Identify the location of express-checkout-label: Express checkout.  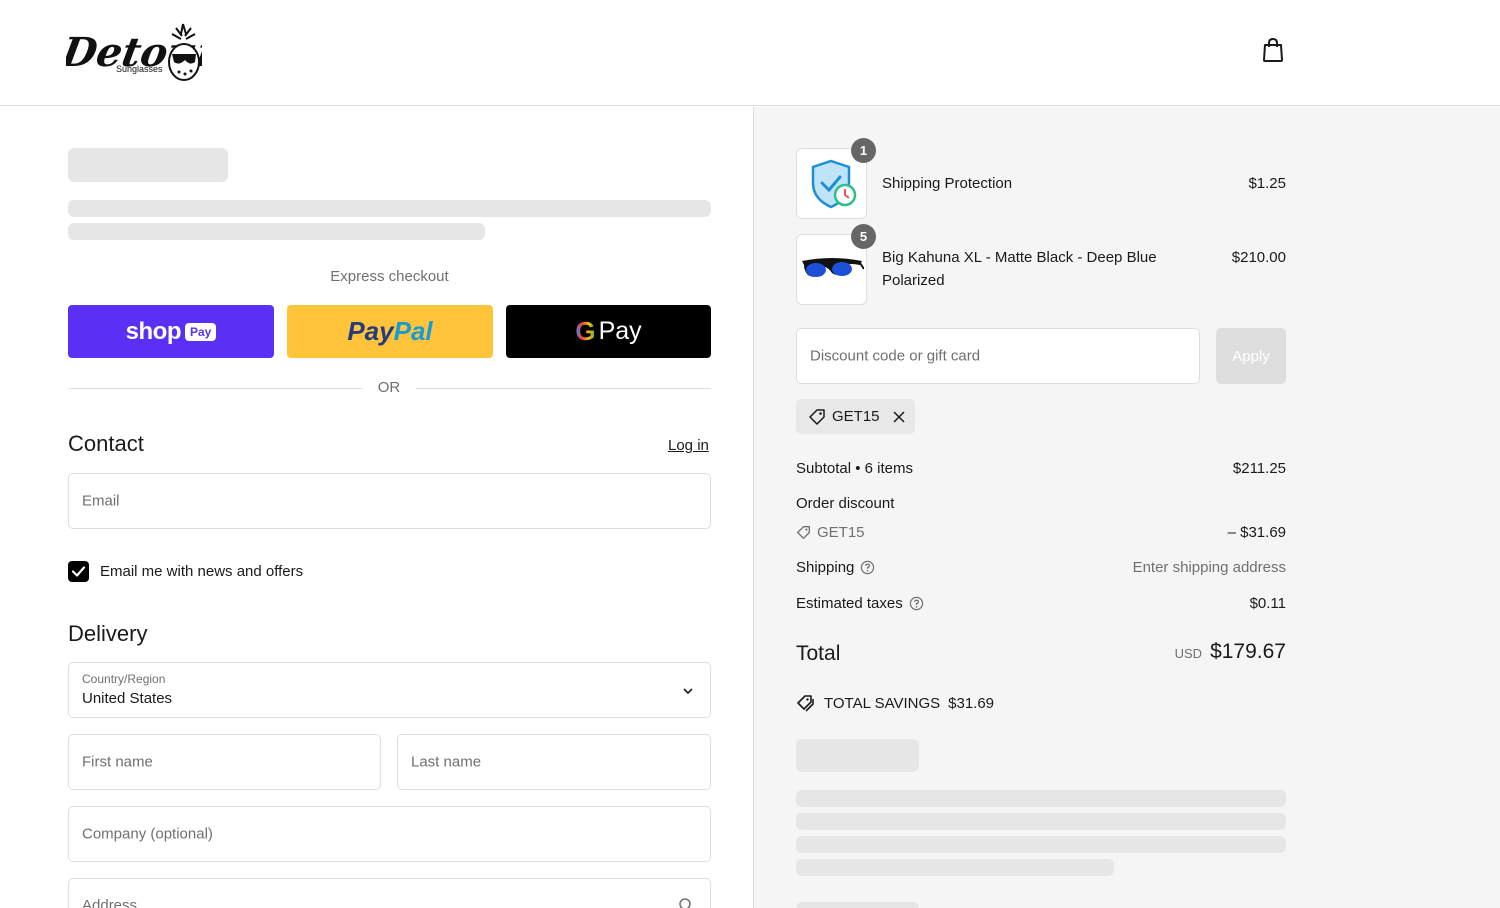
(389, 276).